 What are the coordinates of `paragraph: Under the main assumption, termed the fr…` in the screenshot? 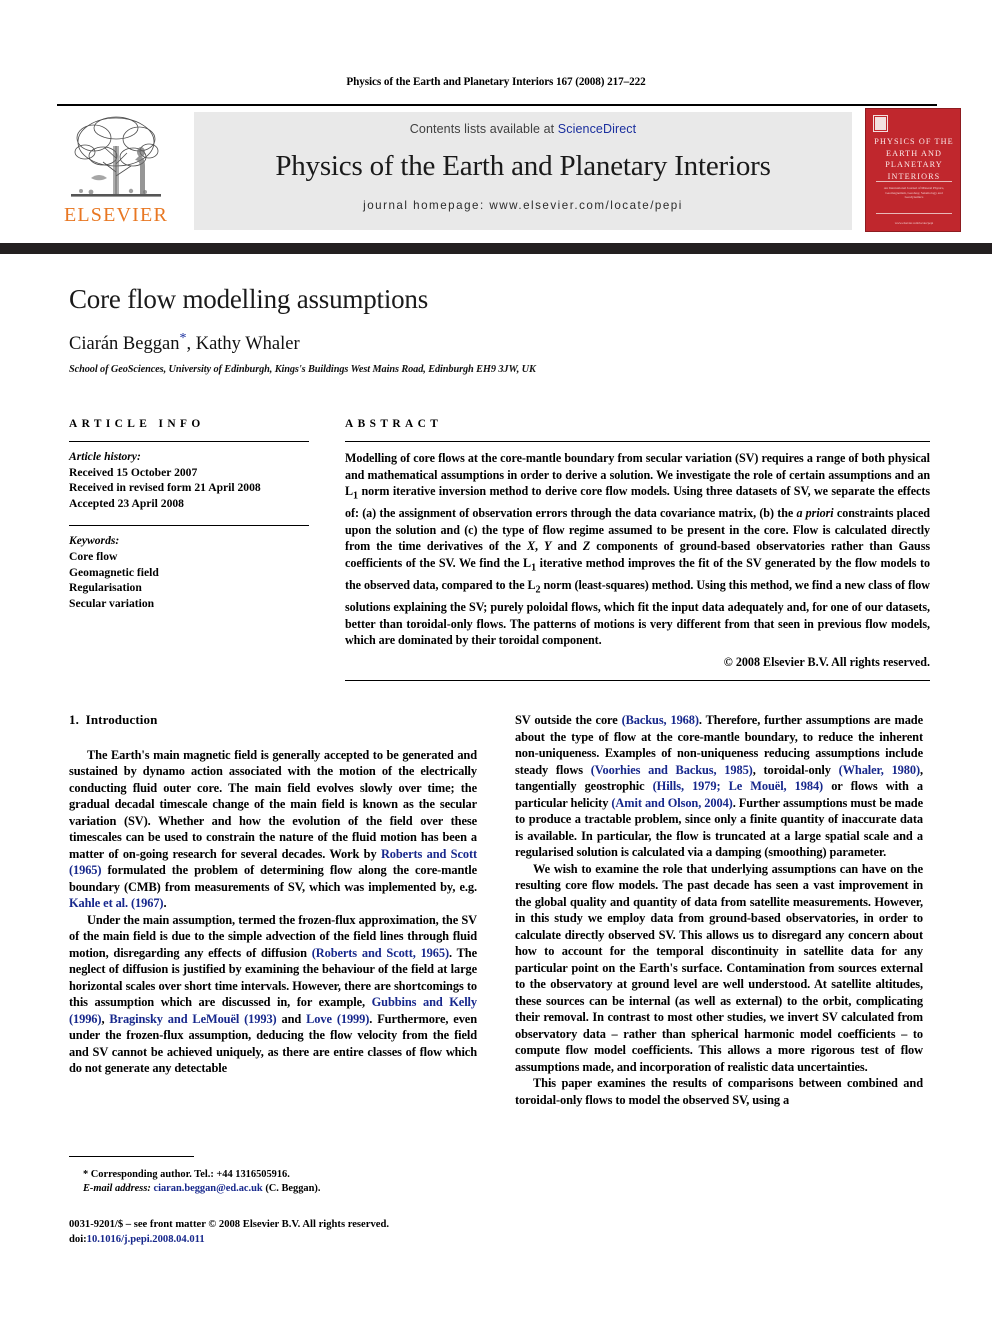 It's located at (273, 994).